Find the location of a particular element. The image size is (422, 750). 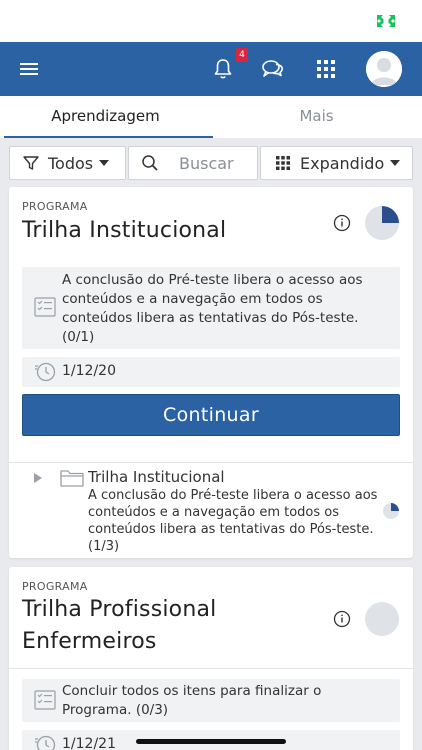

menu-button is located at coordinates (29, 69).